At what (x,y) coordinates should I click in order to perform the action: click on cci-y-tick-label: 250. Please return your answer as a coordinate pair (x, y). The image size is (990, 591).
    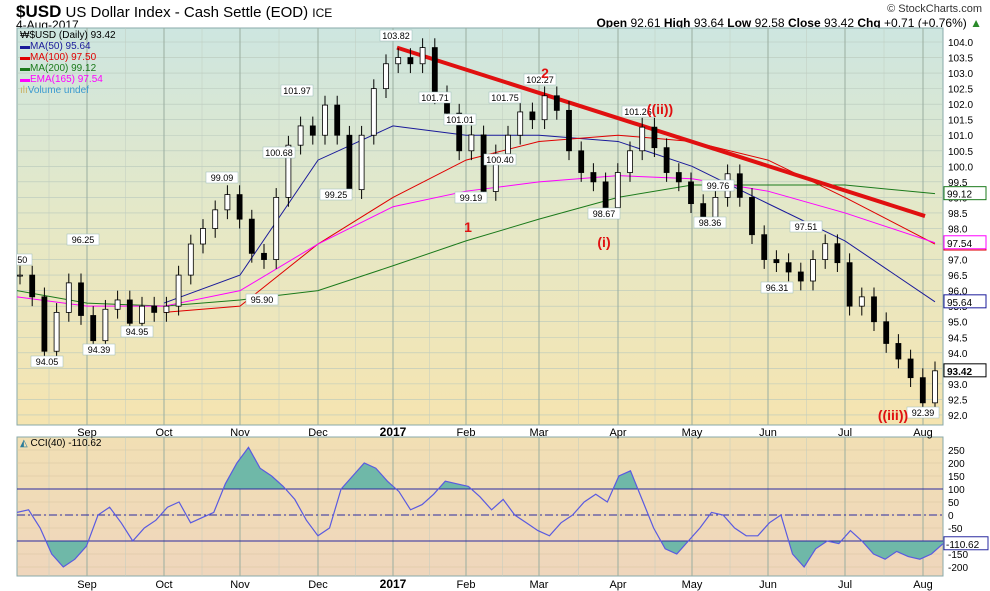
    Looking at the image, I should click on (956, 451).